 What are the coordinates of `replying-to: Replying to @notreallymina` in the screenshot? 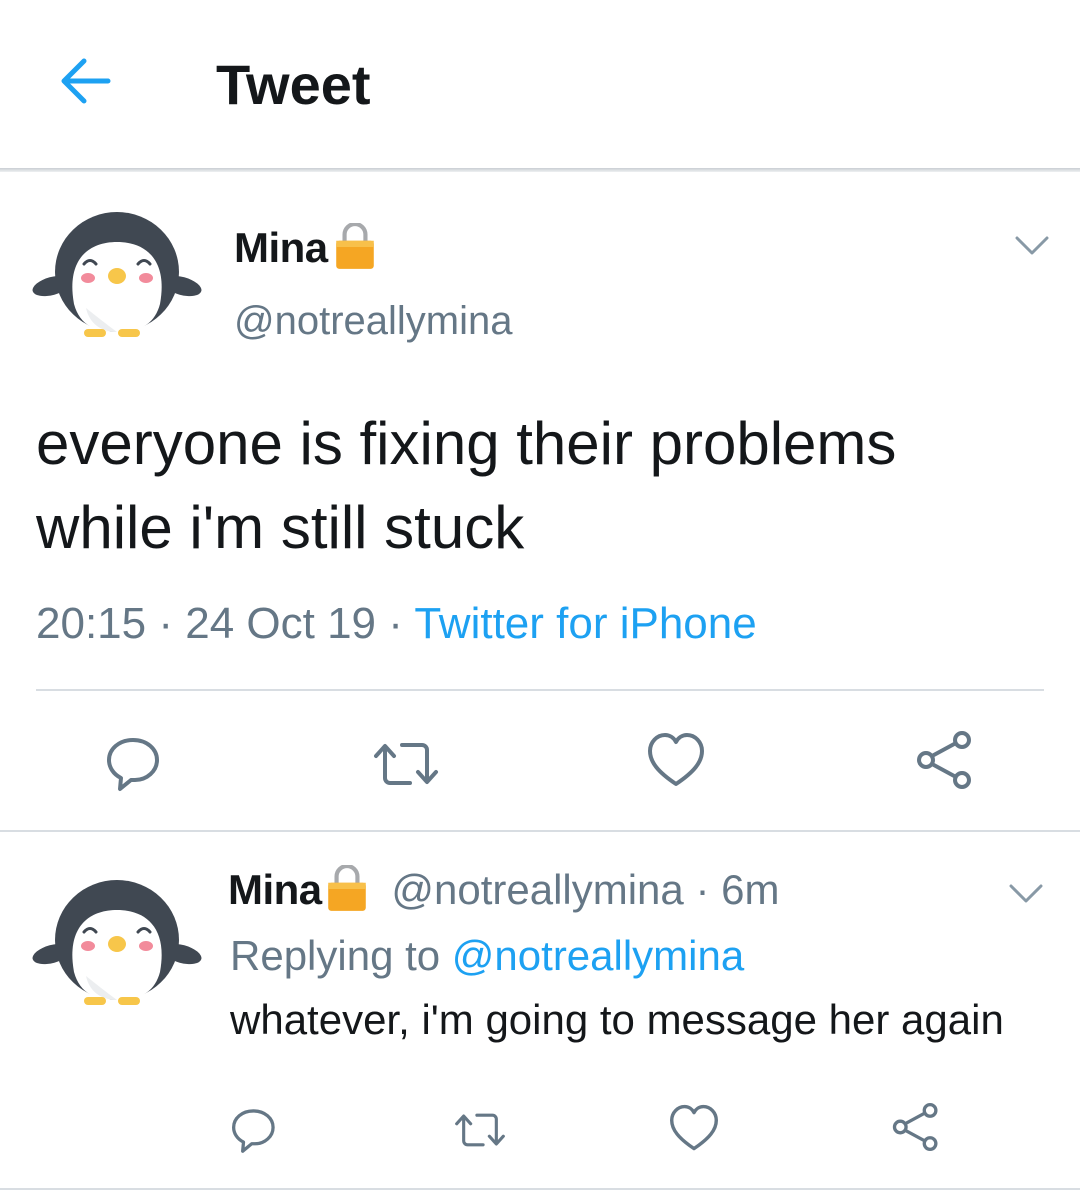 It's located at (487, 956).